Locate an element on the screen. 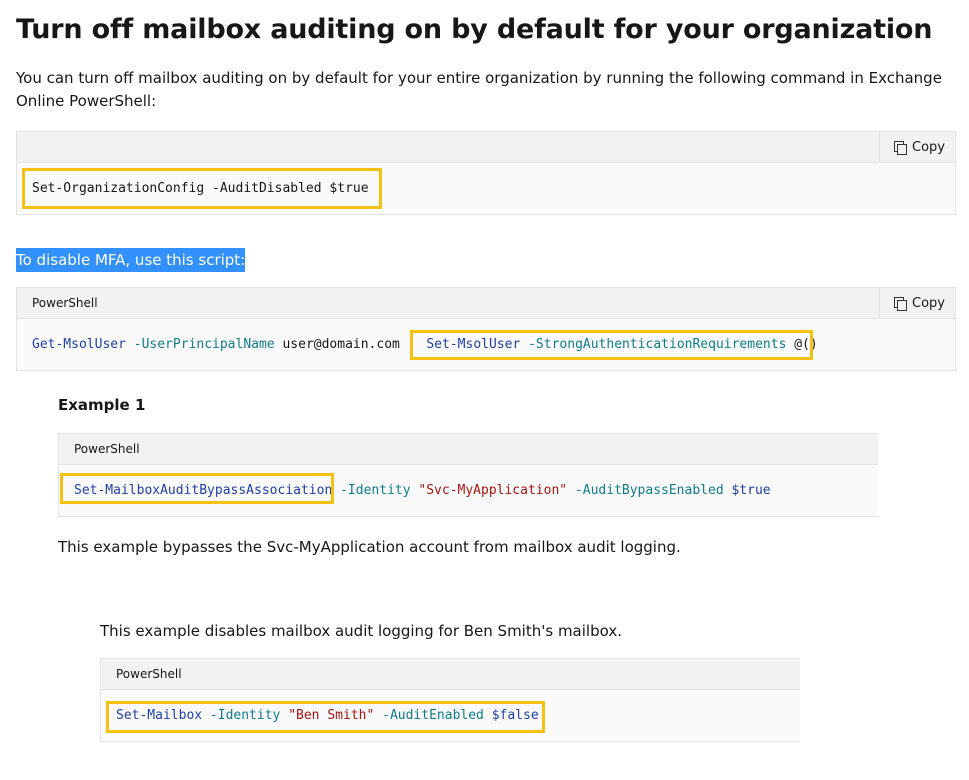 This screenshot has height=780, width=969. code-block-header: PowerShell Copy is located at coordinates (486, 303).